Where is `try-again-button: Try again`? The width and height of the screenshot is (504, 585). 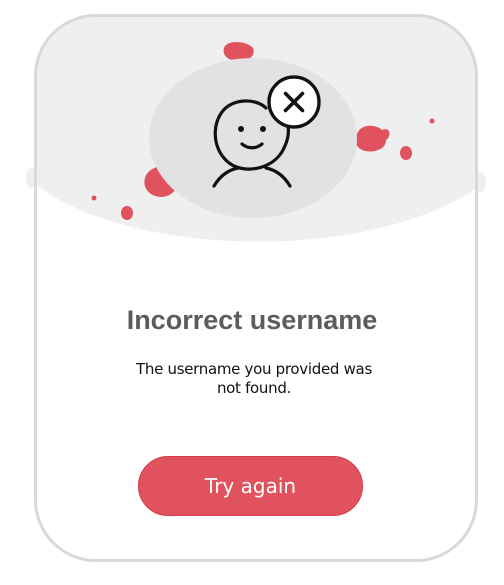
try-again-button: Try again is located at coordinates (250, 486).